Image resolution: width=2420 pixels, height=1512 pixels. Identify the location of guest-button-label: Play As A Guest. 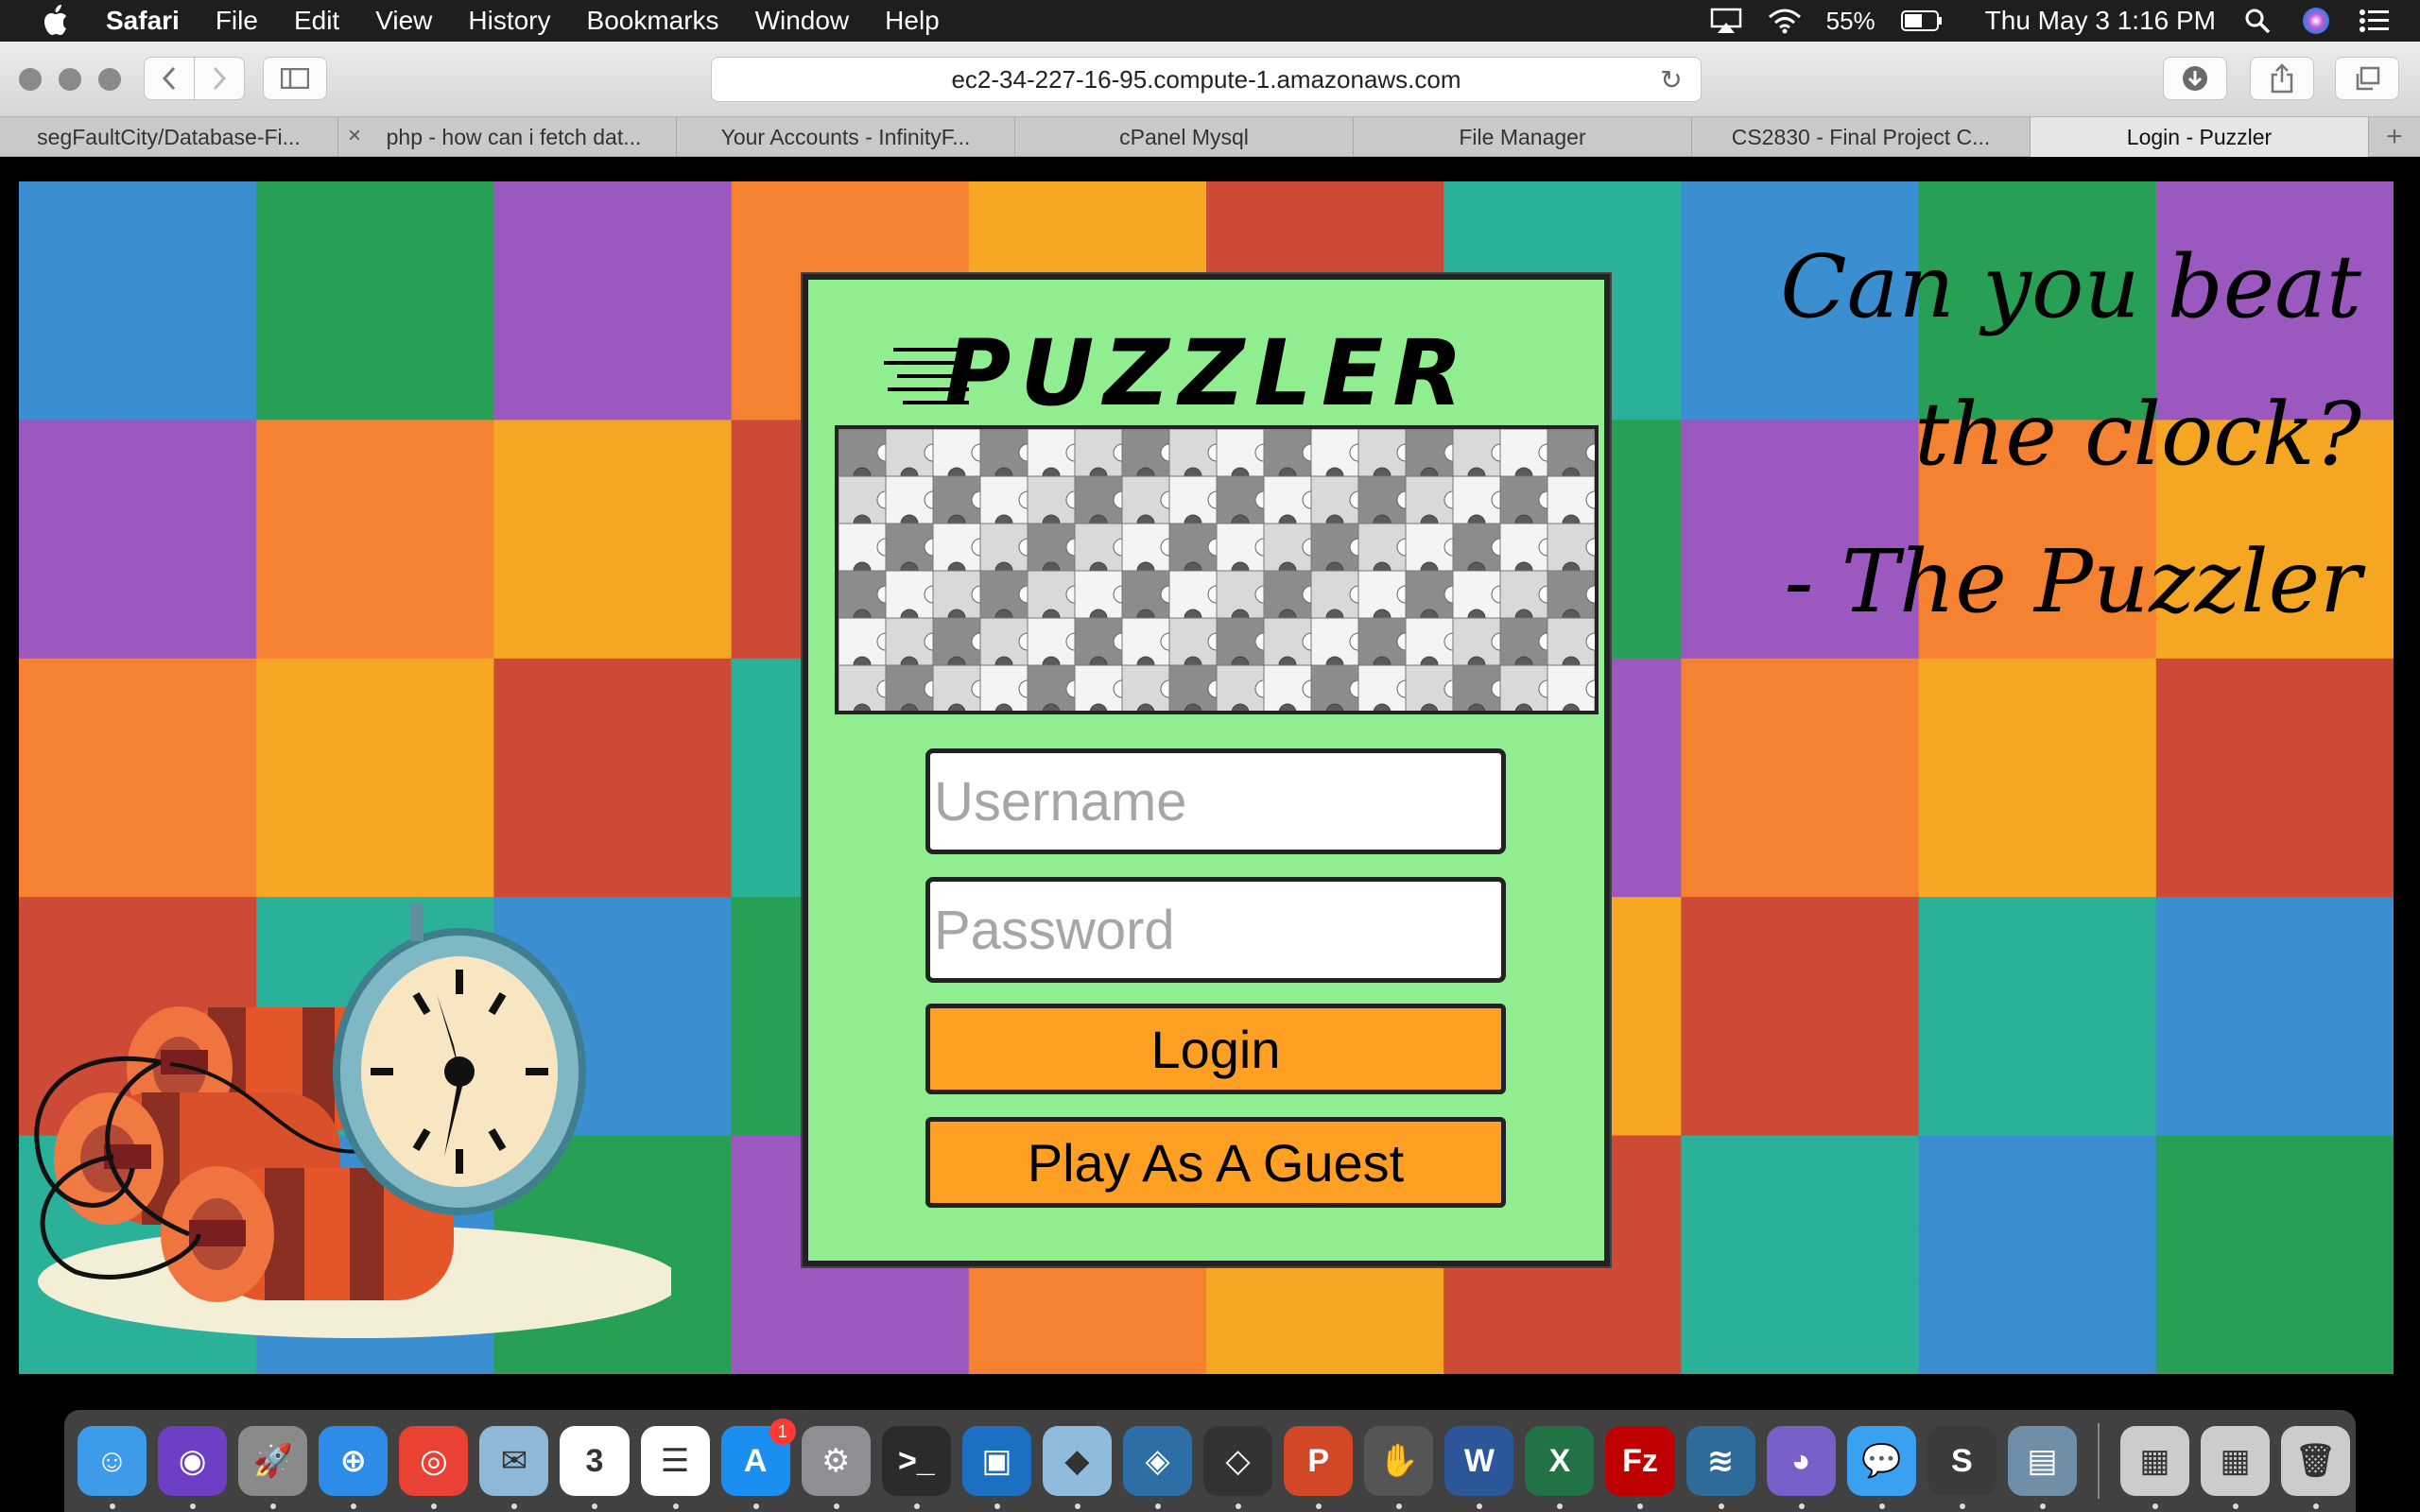
(1216, 1162).